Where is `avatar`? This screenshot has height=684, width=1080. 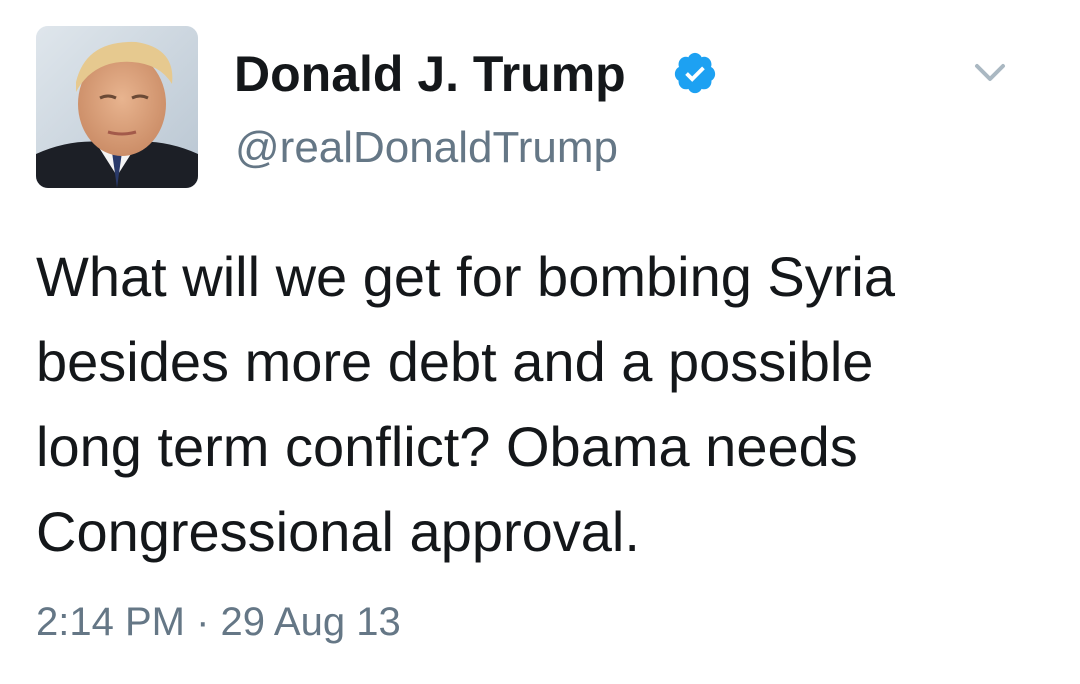 avatar is located at coordinates (117, 107).